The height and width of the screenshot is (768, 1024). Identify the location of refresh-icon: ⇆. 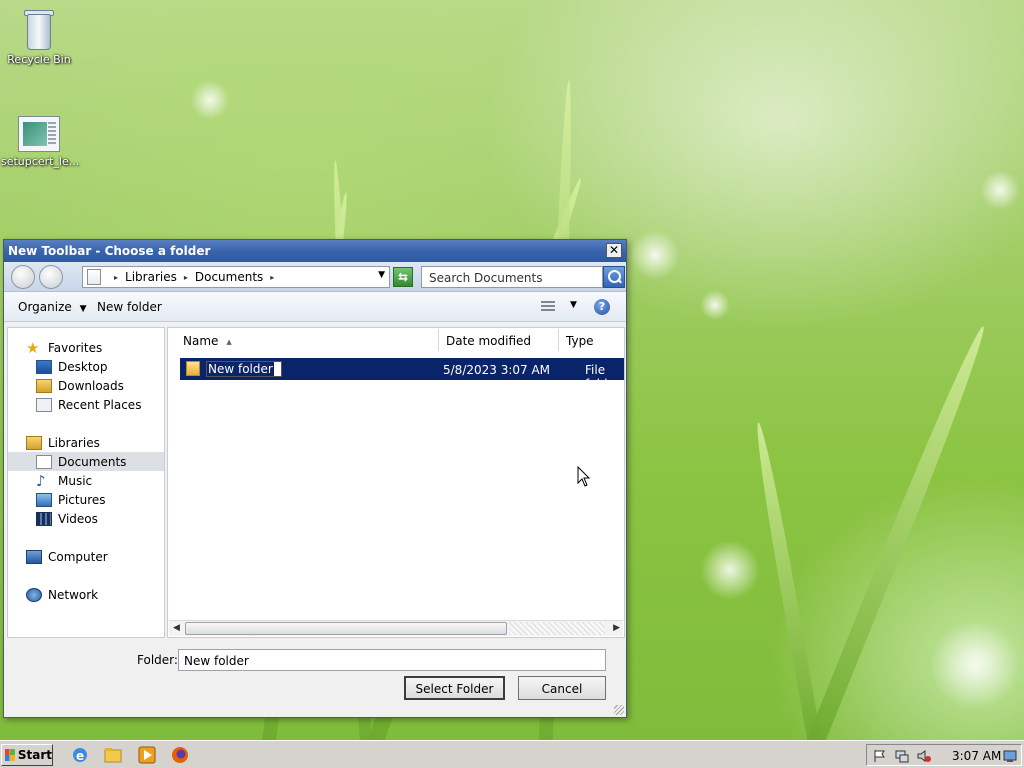
(403, 277).